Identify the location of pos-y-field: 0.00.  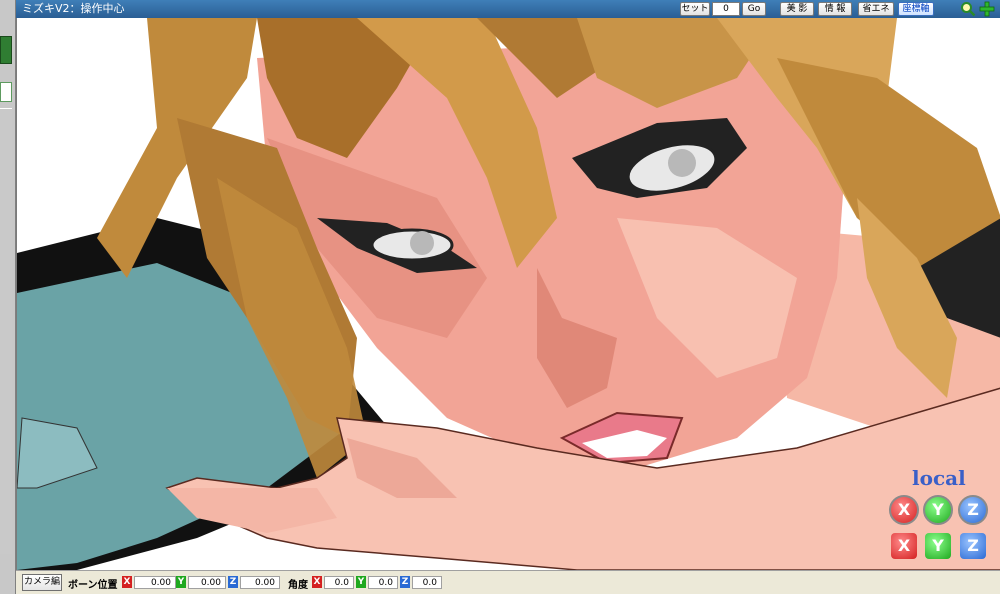
(207, 582).